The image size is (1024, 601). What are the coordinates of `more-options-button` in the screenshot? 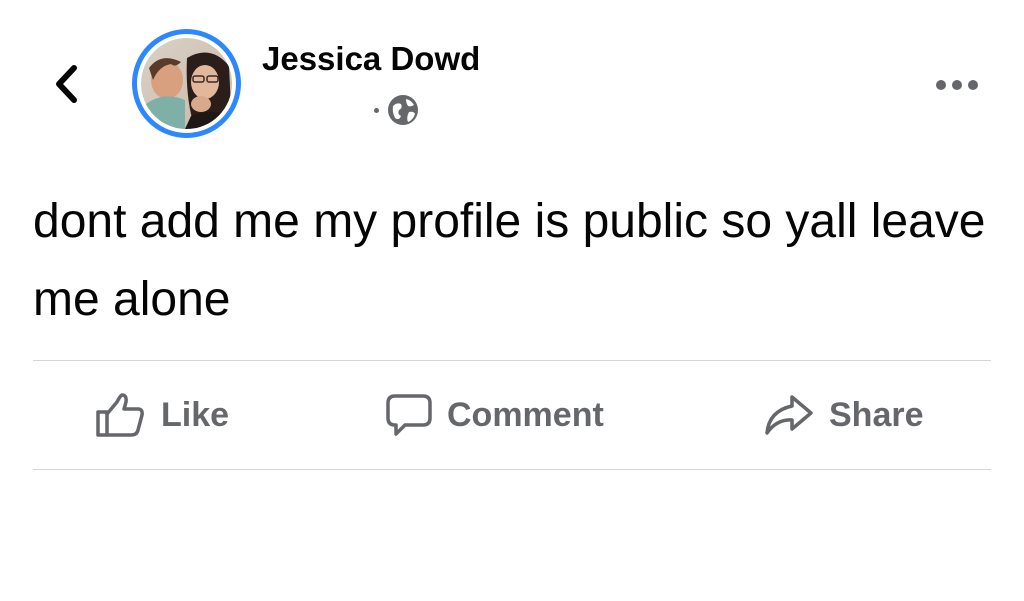 It's located at (957, 85).